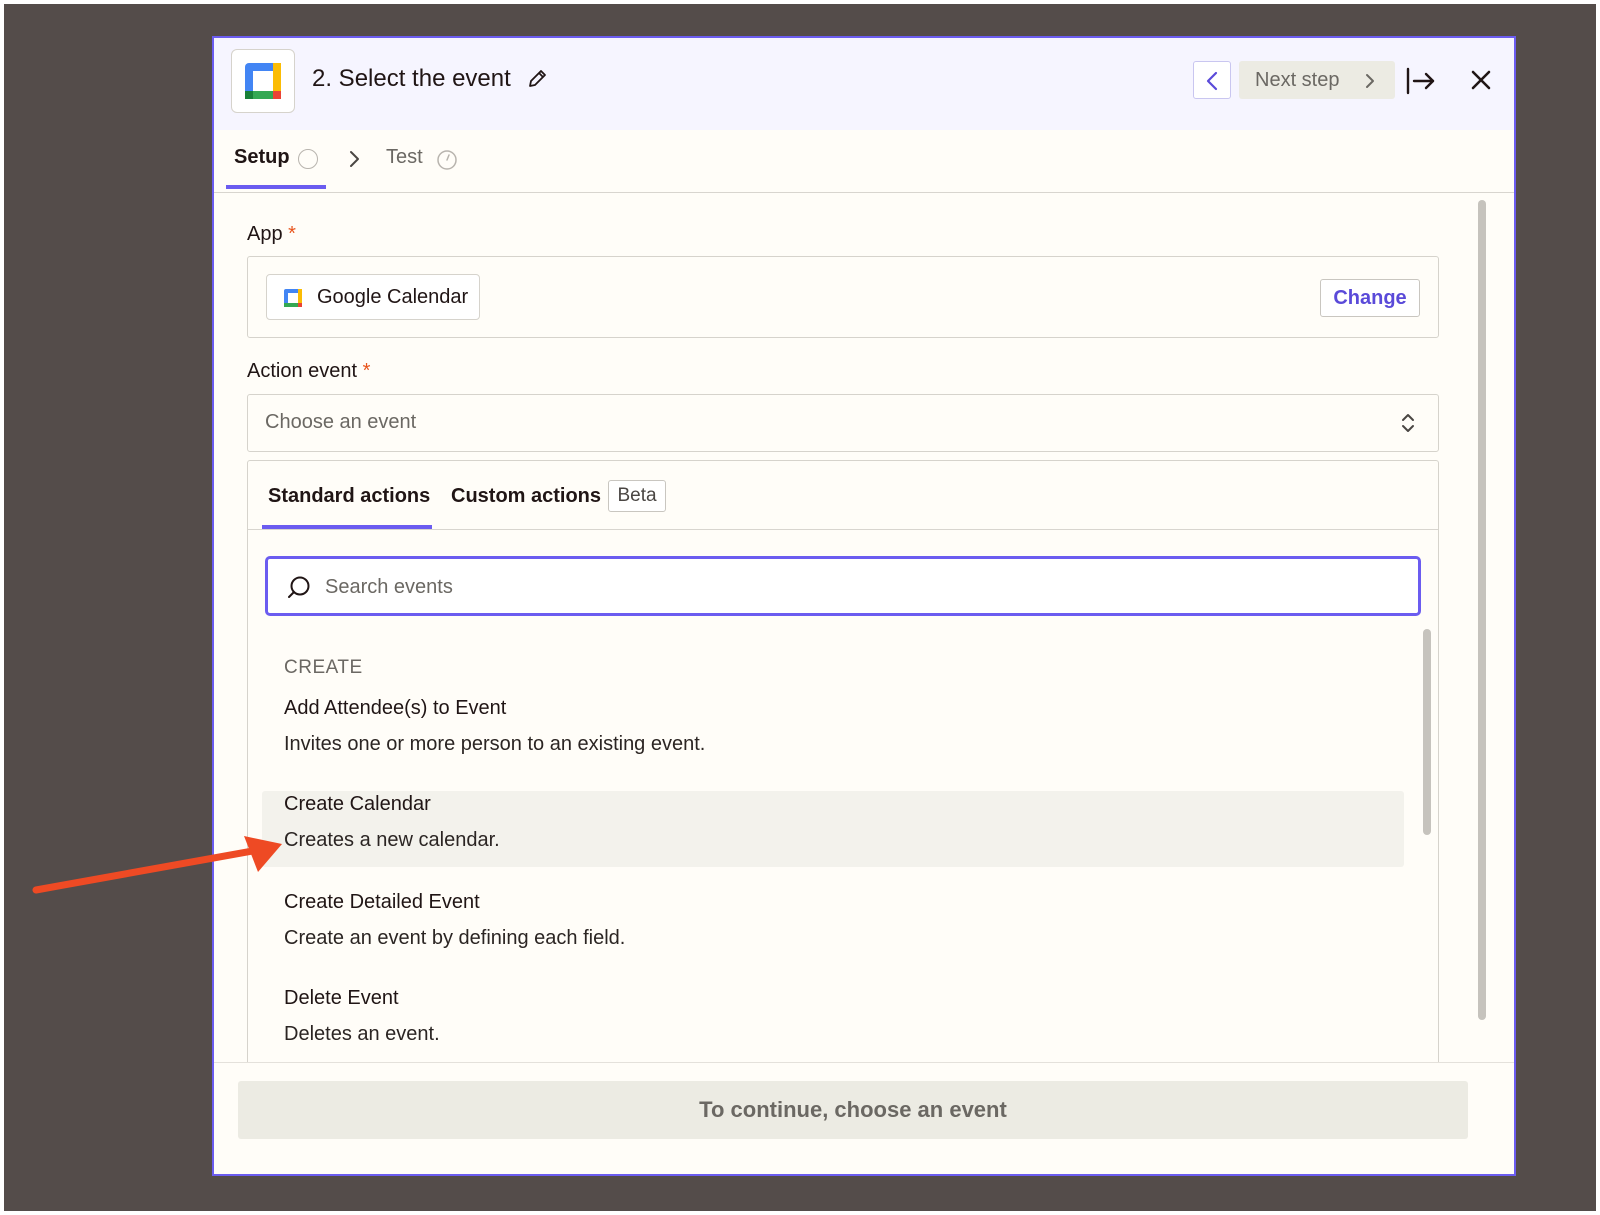 Image resolution: width=1600 pixels, height=1215 pixels. Describe the element at coordinates (411, 78) in the screenshot. I see `page-title: 2. Select the event` at that location.